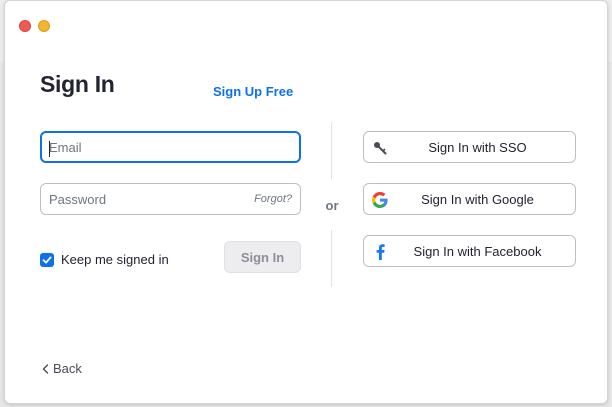 The width and height of the screenshot is (612, 407). Describe the element at coordinates (67, 368) in the screenshot. I see `back-label: Back` at that location.